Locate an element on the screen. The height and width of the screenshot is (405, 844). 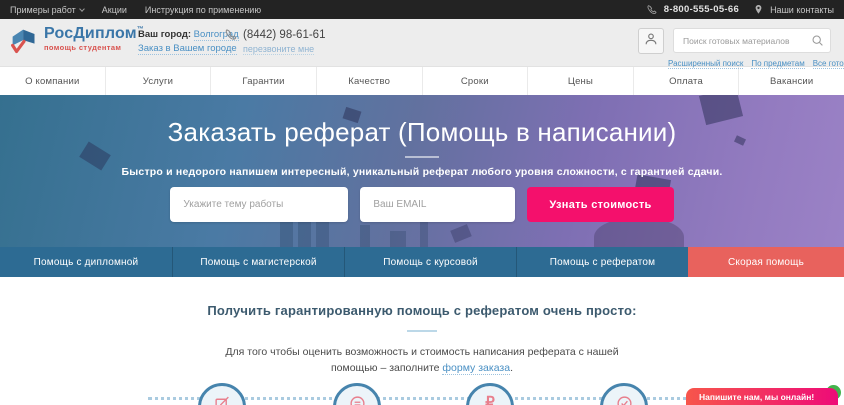
callback-link: перезвоните мне is located at coordinates (279, 49).